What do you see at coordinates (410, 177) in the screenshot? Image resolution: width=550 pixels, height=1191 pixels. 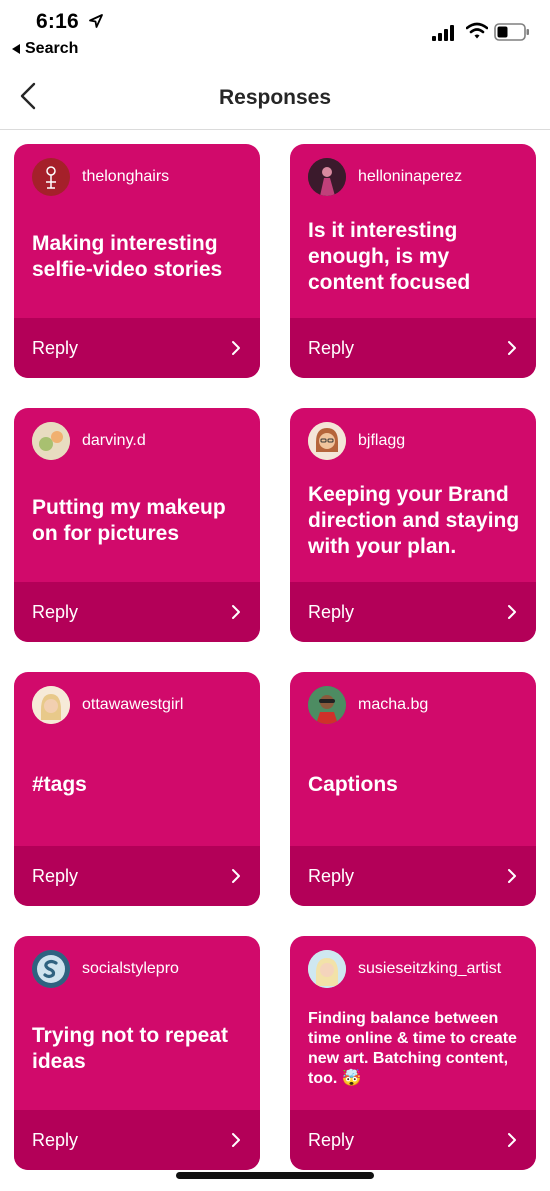 I see `username: helloninaperez` at bounding box center [410, 177].